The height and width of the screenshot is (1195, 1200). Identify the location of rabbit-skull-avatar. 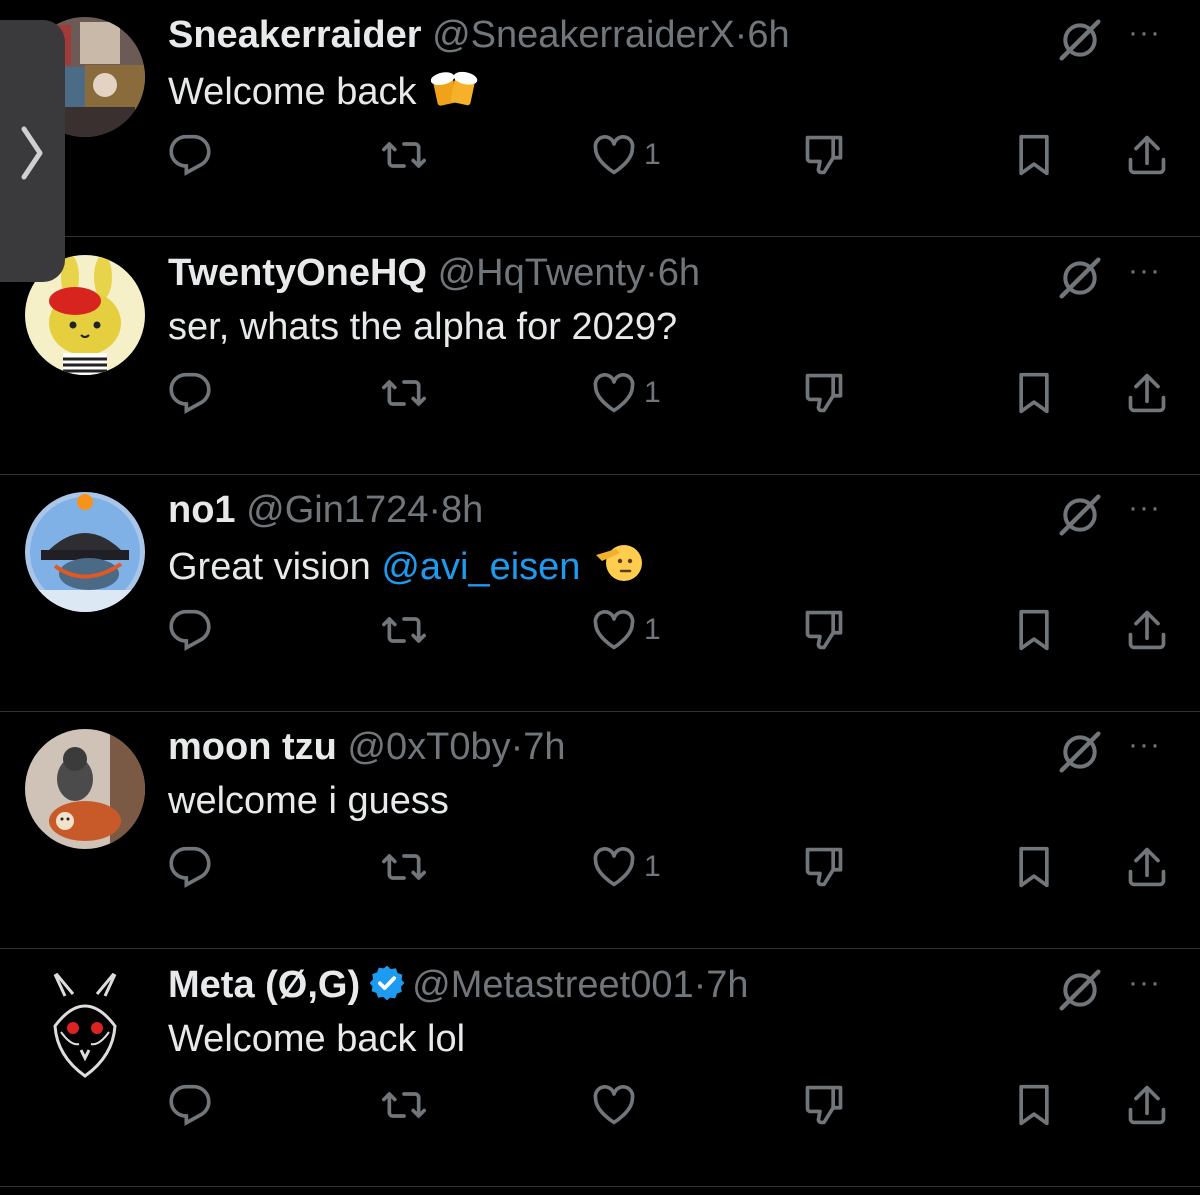
(85, 1026).